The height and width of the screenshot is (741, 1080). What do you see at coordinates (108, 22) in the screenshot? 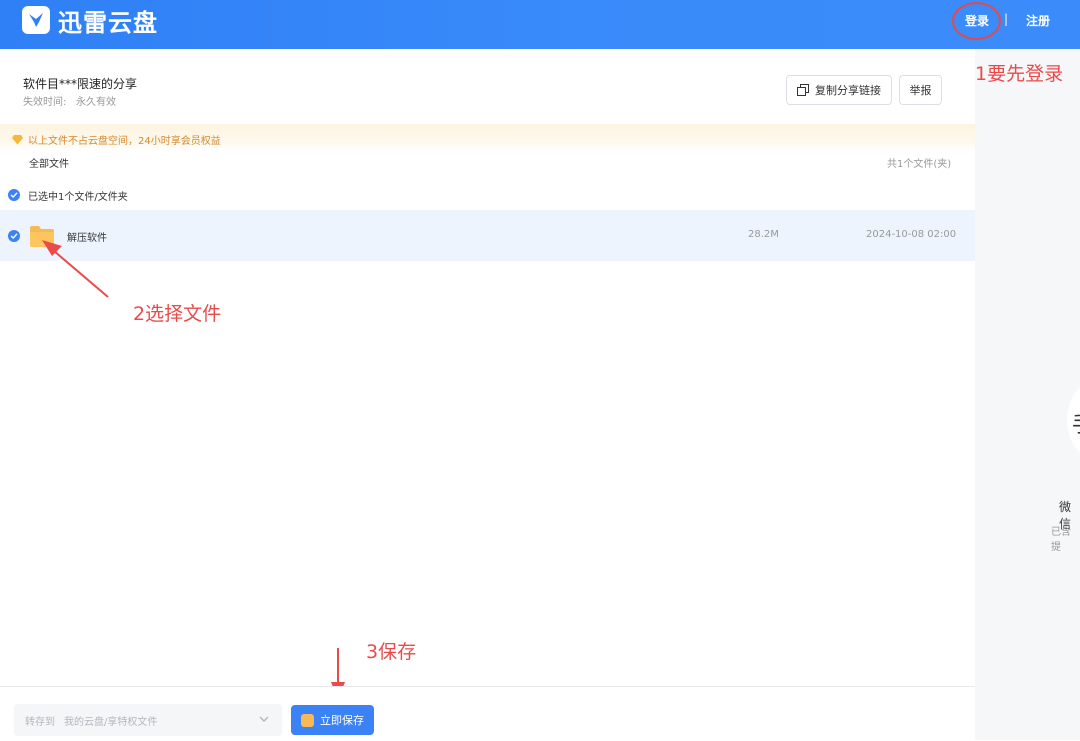
I see `logo-text: 迅雷云盘` at bounding box center [108, 22].